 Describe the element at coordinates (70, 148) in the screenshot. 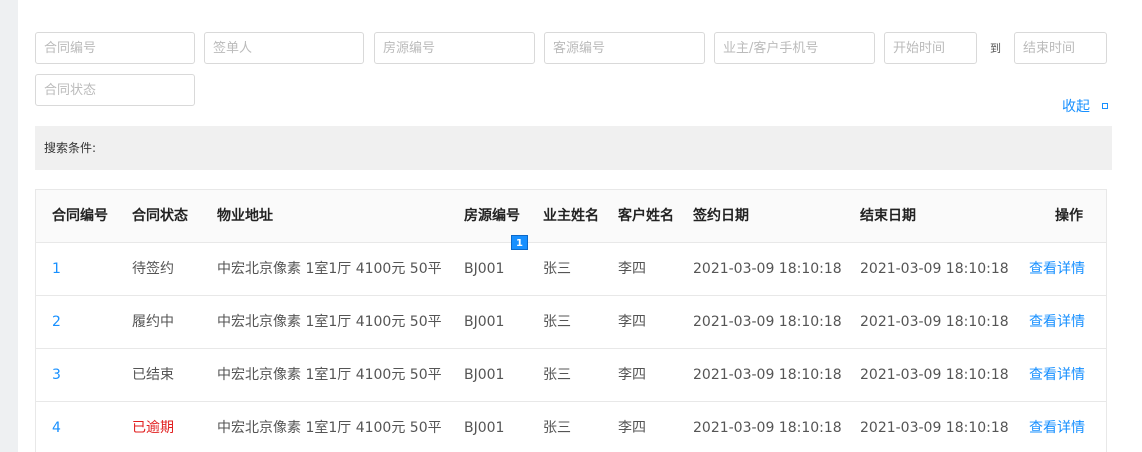

I see `search-conditions-label: 搜索条件:` at that location.